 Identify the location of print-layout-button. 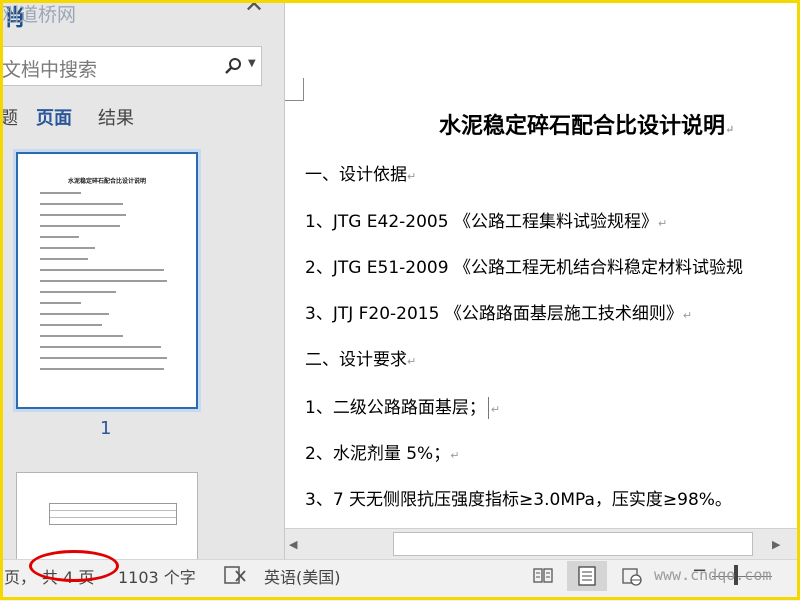
(587, 576).